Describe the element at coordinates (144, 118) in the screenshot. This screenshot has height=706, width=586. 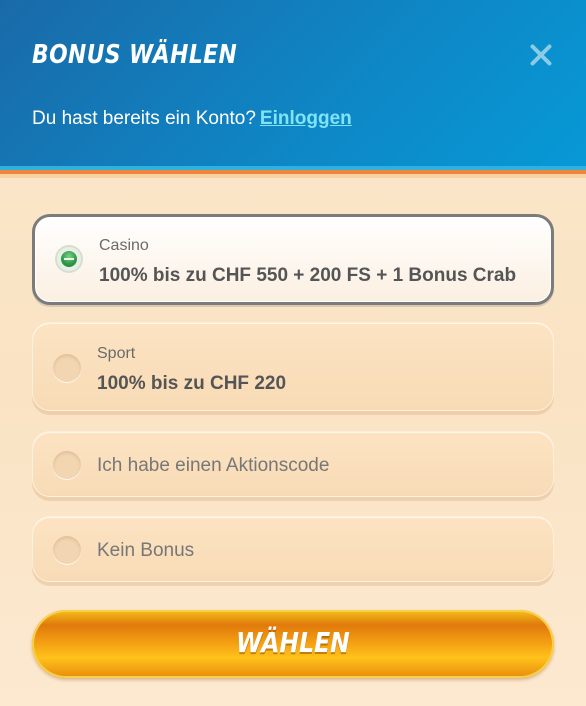
I see `login-prompt: Du hast bereits ein Konto?` at that location.